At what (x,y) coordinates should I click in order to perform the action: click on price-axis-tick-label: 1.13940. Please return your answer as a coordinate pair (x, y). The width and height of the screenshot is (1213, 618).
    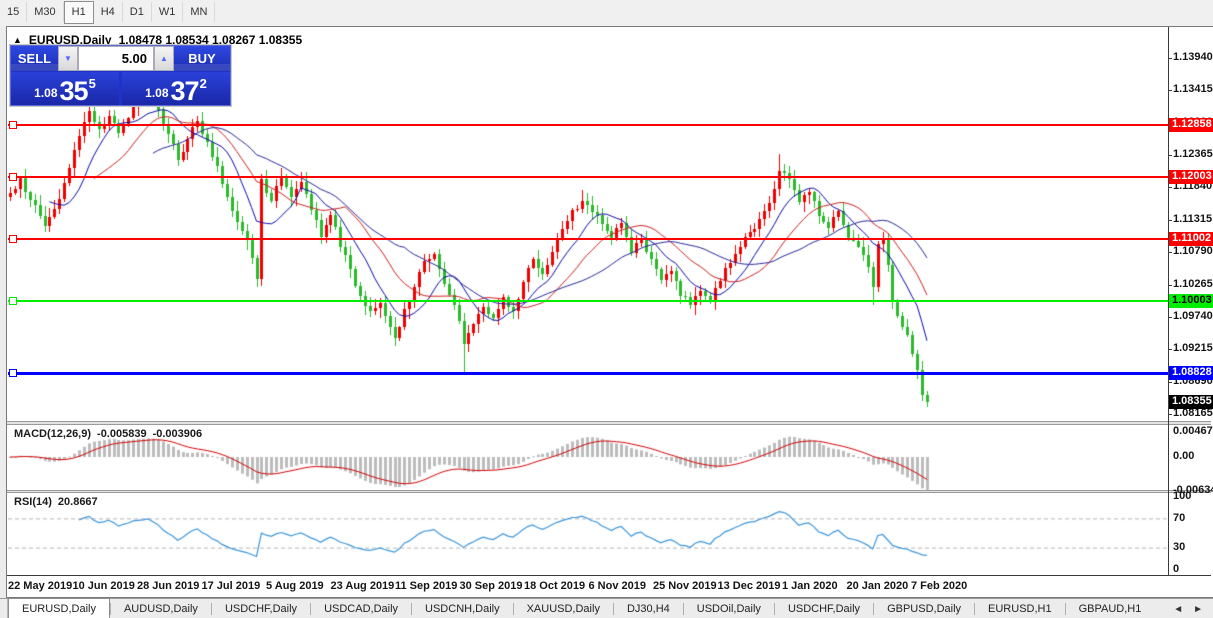
    Looking at the image, I should click on (1193, 56).